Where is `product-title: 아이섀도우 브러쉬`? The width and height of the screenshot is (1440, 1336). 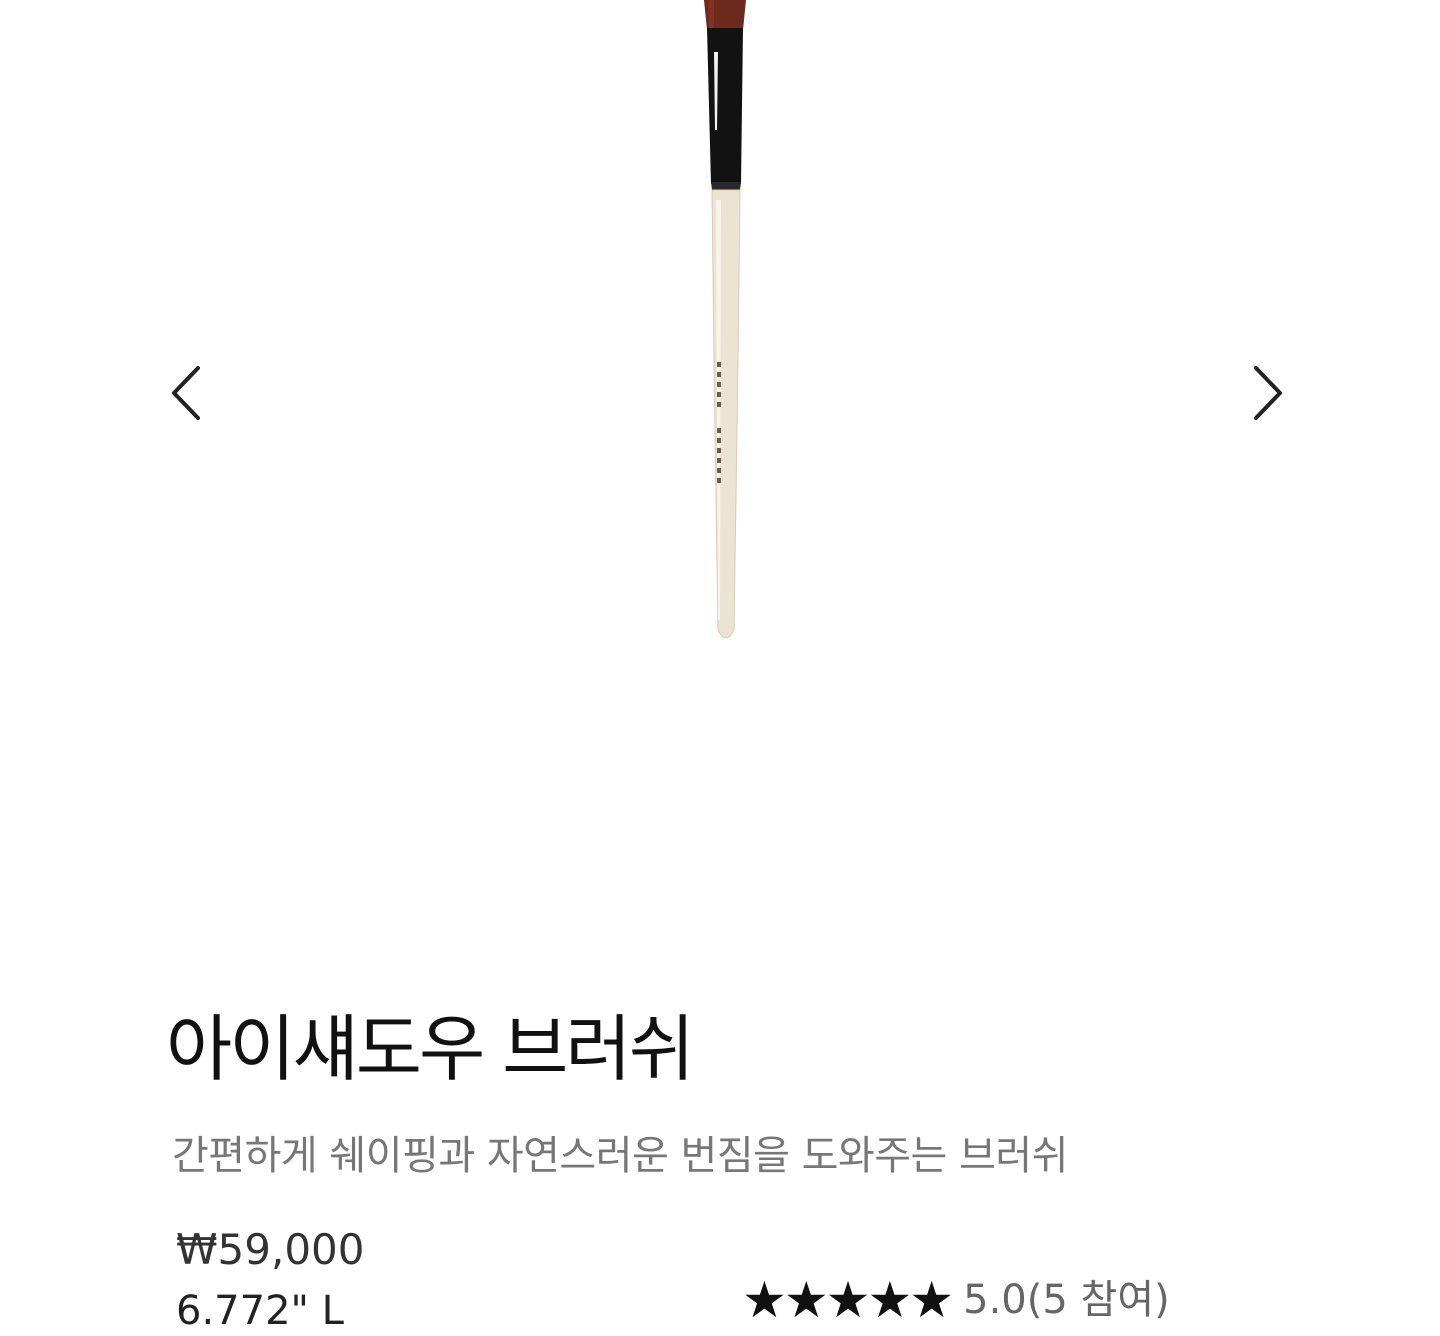
product-title: 아이섀도우 브러쉬 is located at coordinates (430, 1049).